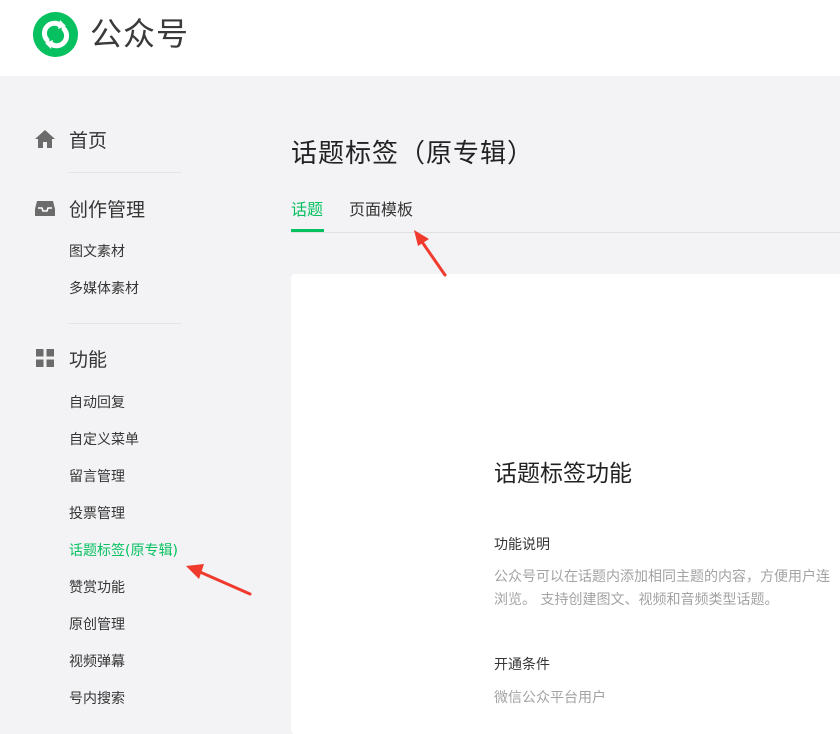  I want to click on sidebar-section-create: 创作管理, so click(89, 208).